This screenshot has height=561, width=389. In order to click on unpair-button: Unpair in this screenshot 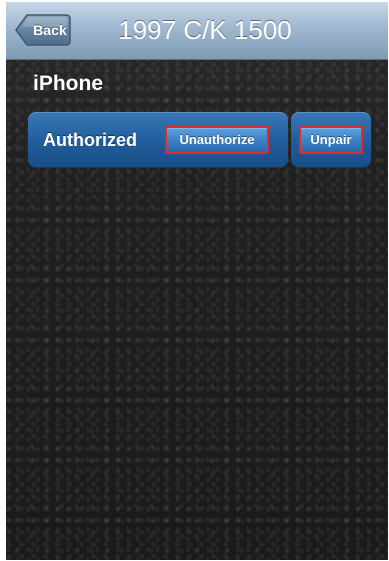, I will do `click(331, 140)`.